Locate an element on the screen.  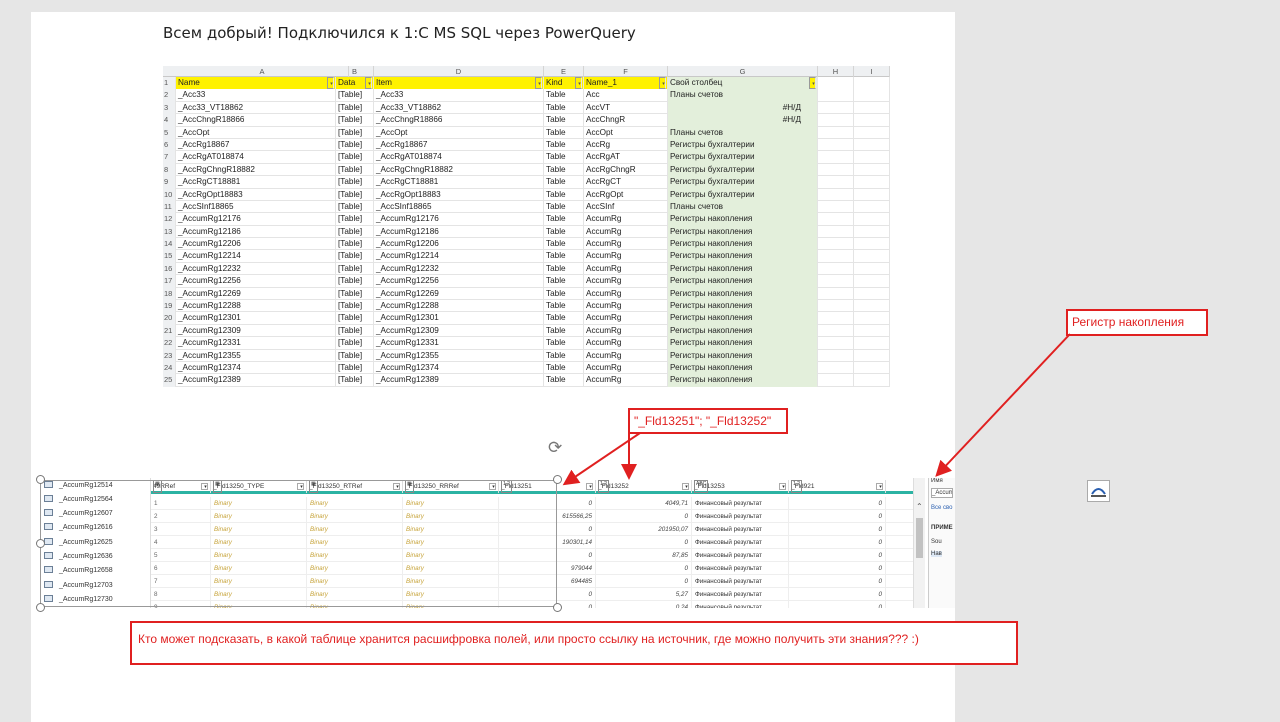
cell-name: _AccumRg12331 is located at coordinates (256, 343).